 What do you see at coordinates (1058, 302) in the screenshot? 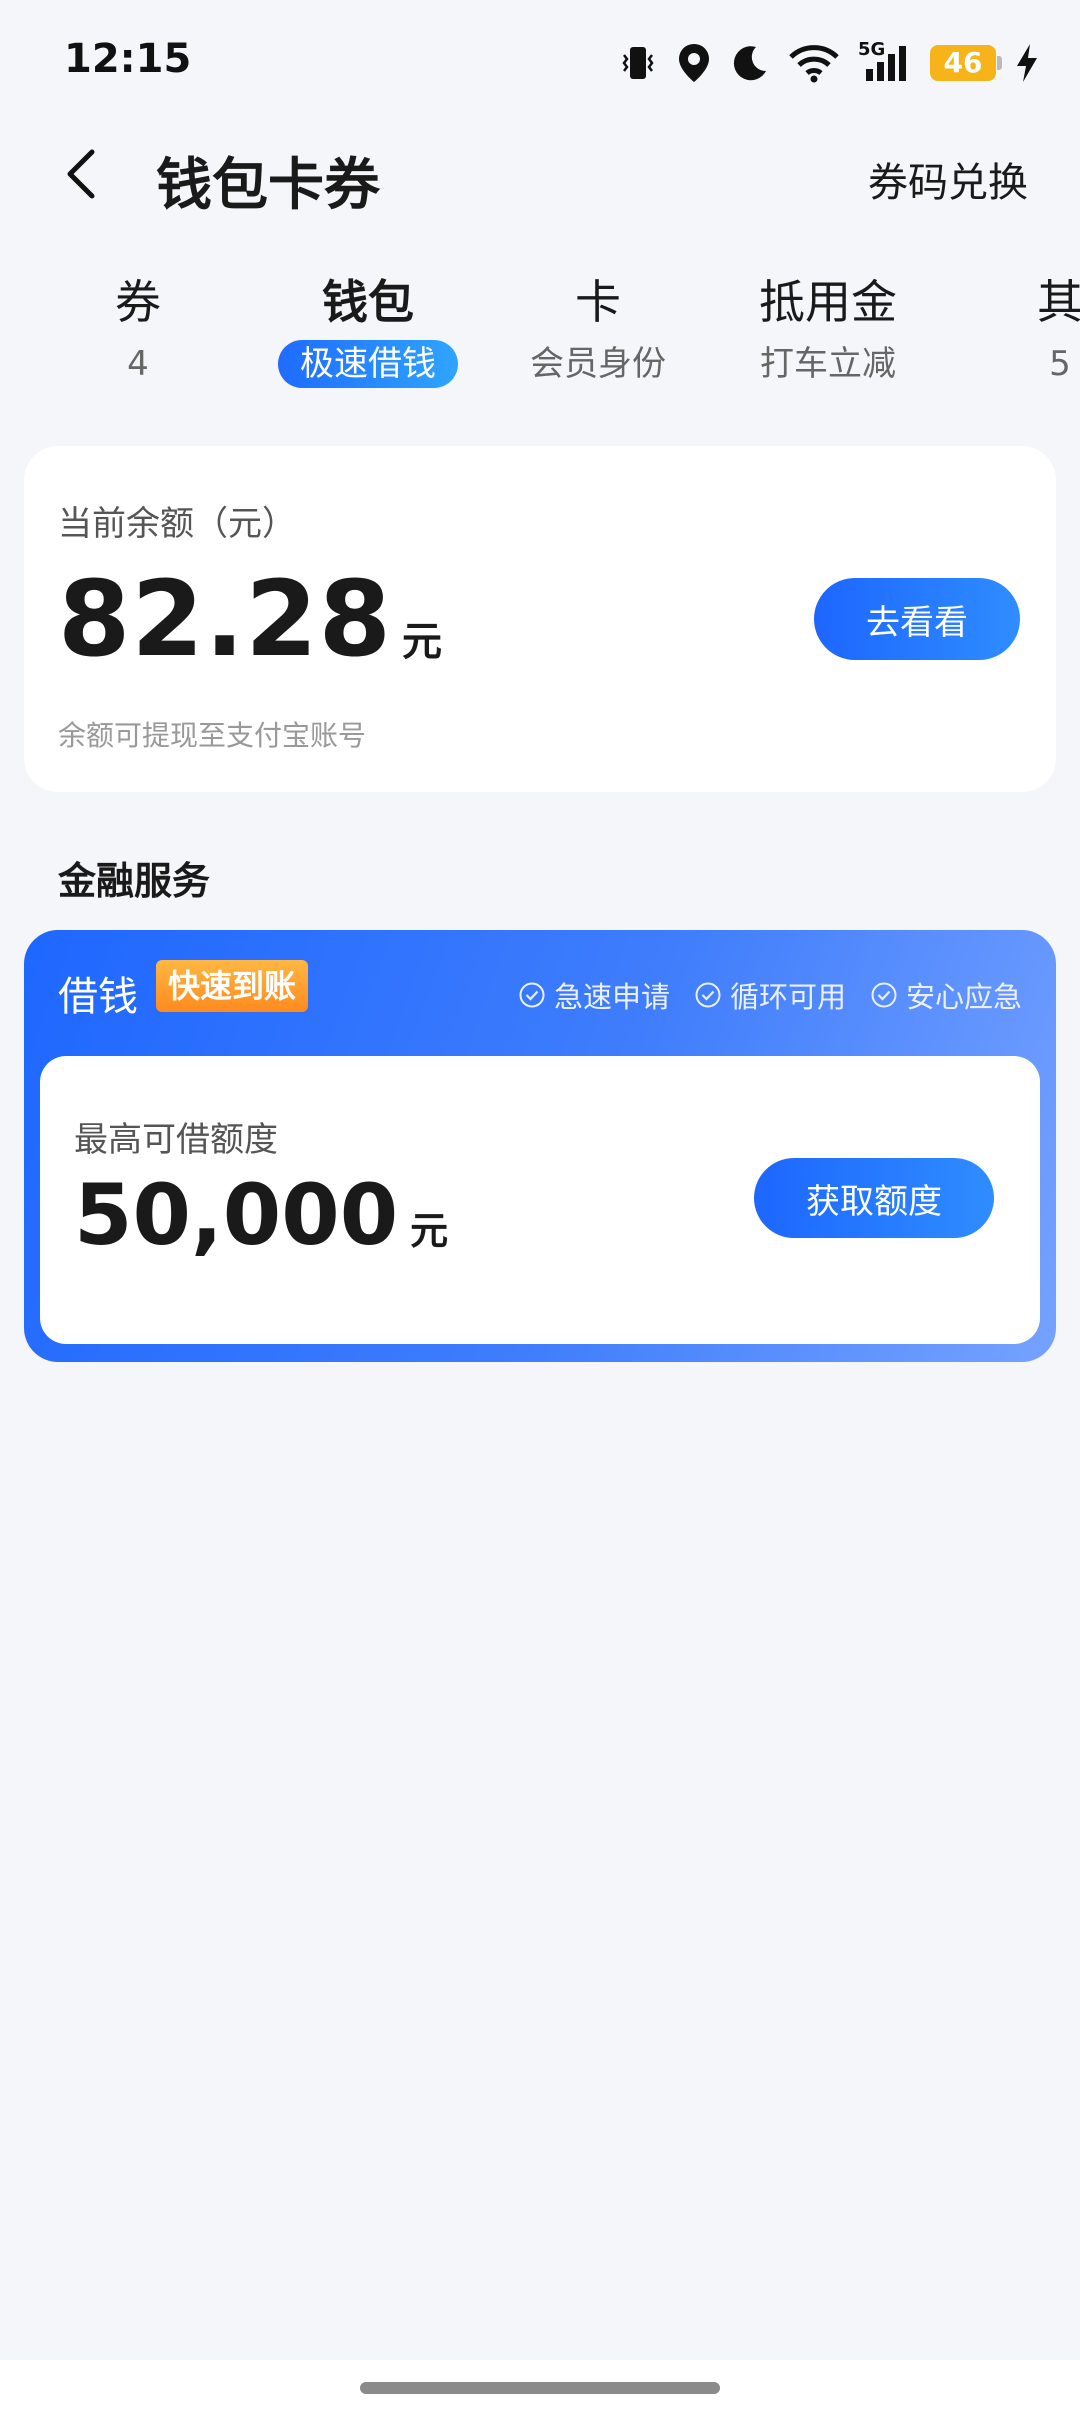
I see `tab-label: 其` at bounding box center [1058, 302].